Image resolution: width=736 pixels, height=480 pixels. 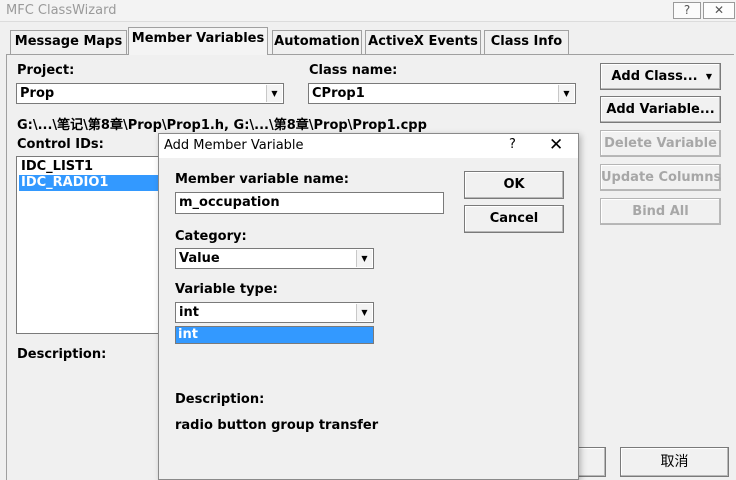 What do you see at coordinates (526, 42) in the screenshot?
I see `tab-class-info: Class Info` at bounding box center [526, 42].